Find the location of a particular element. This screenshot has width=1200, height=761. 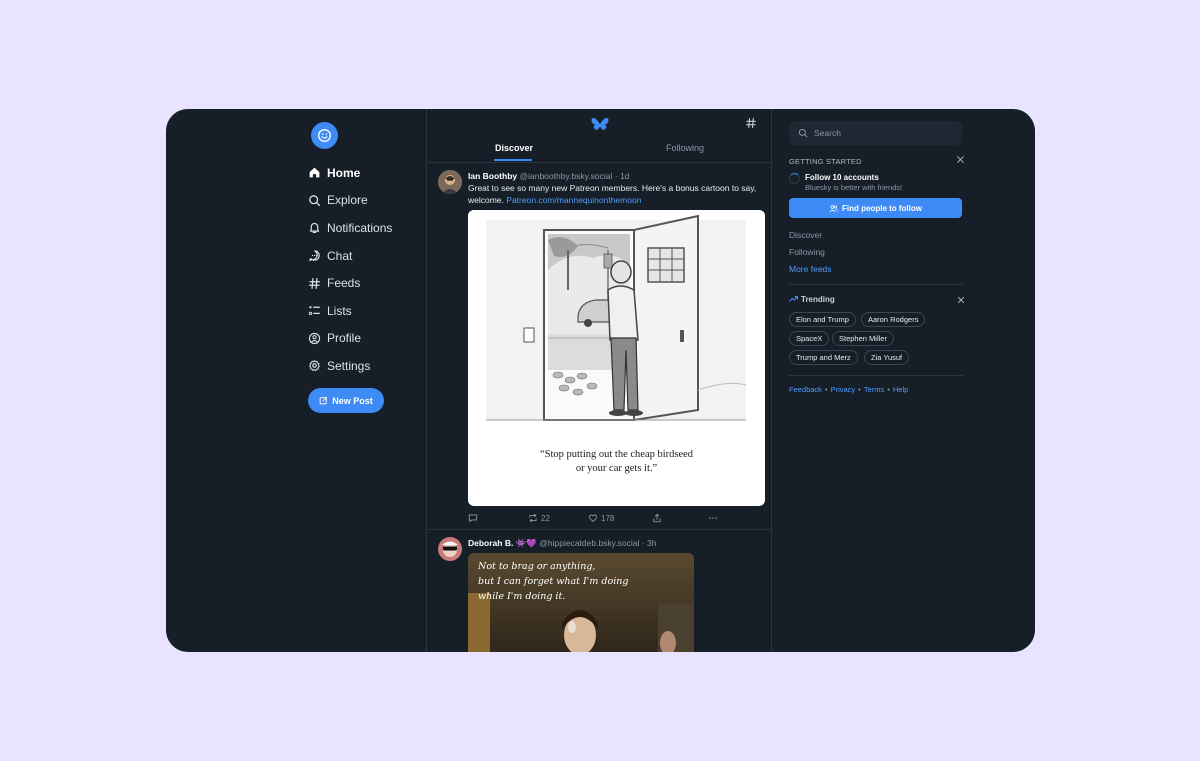

feed-header: Discover Following is located at coordinates (599, 136).